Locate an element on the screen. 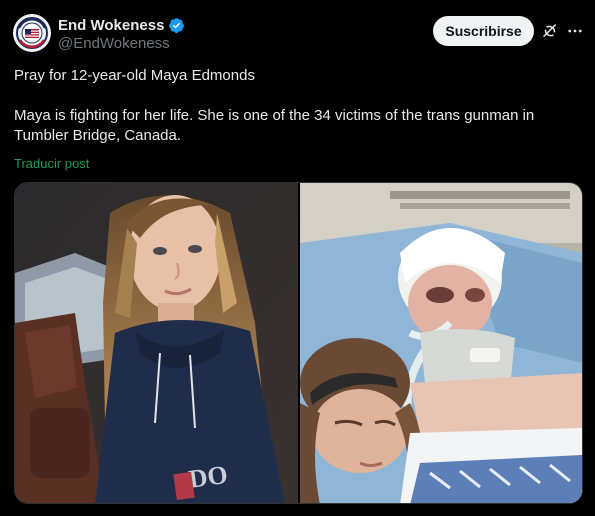  more-icon is located at coordinates (575, 31).